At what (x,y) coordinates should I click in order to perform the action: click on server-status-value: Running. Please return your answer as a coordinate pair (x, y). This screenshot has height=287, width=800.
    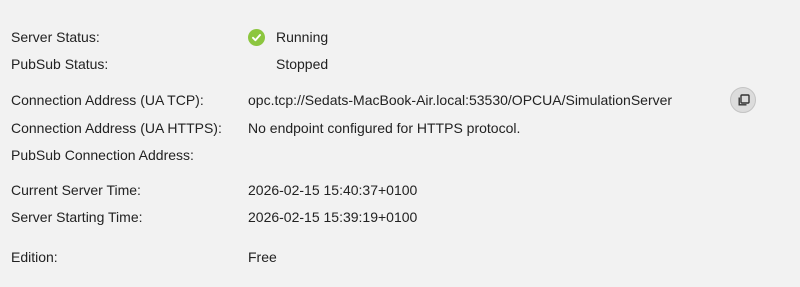
    Looking at the image, I should click on (302, 37).